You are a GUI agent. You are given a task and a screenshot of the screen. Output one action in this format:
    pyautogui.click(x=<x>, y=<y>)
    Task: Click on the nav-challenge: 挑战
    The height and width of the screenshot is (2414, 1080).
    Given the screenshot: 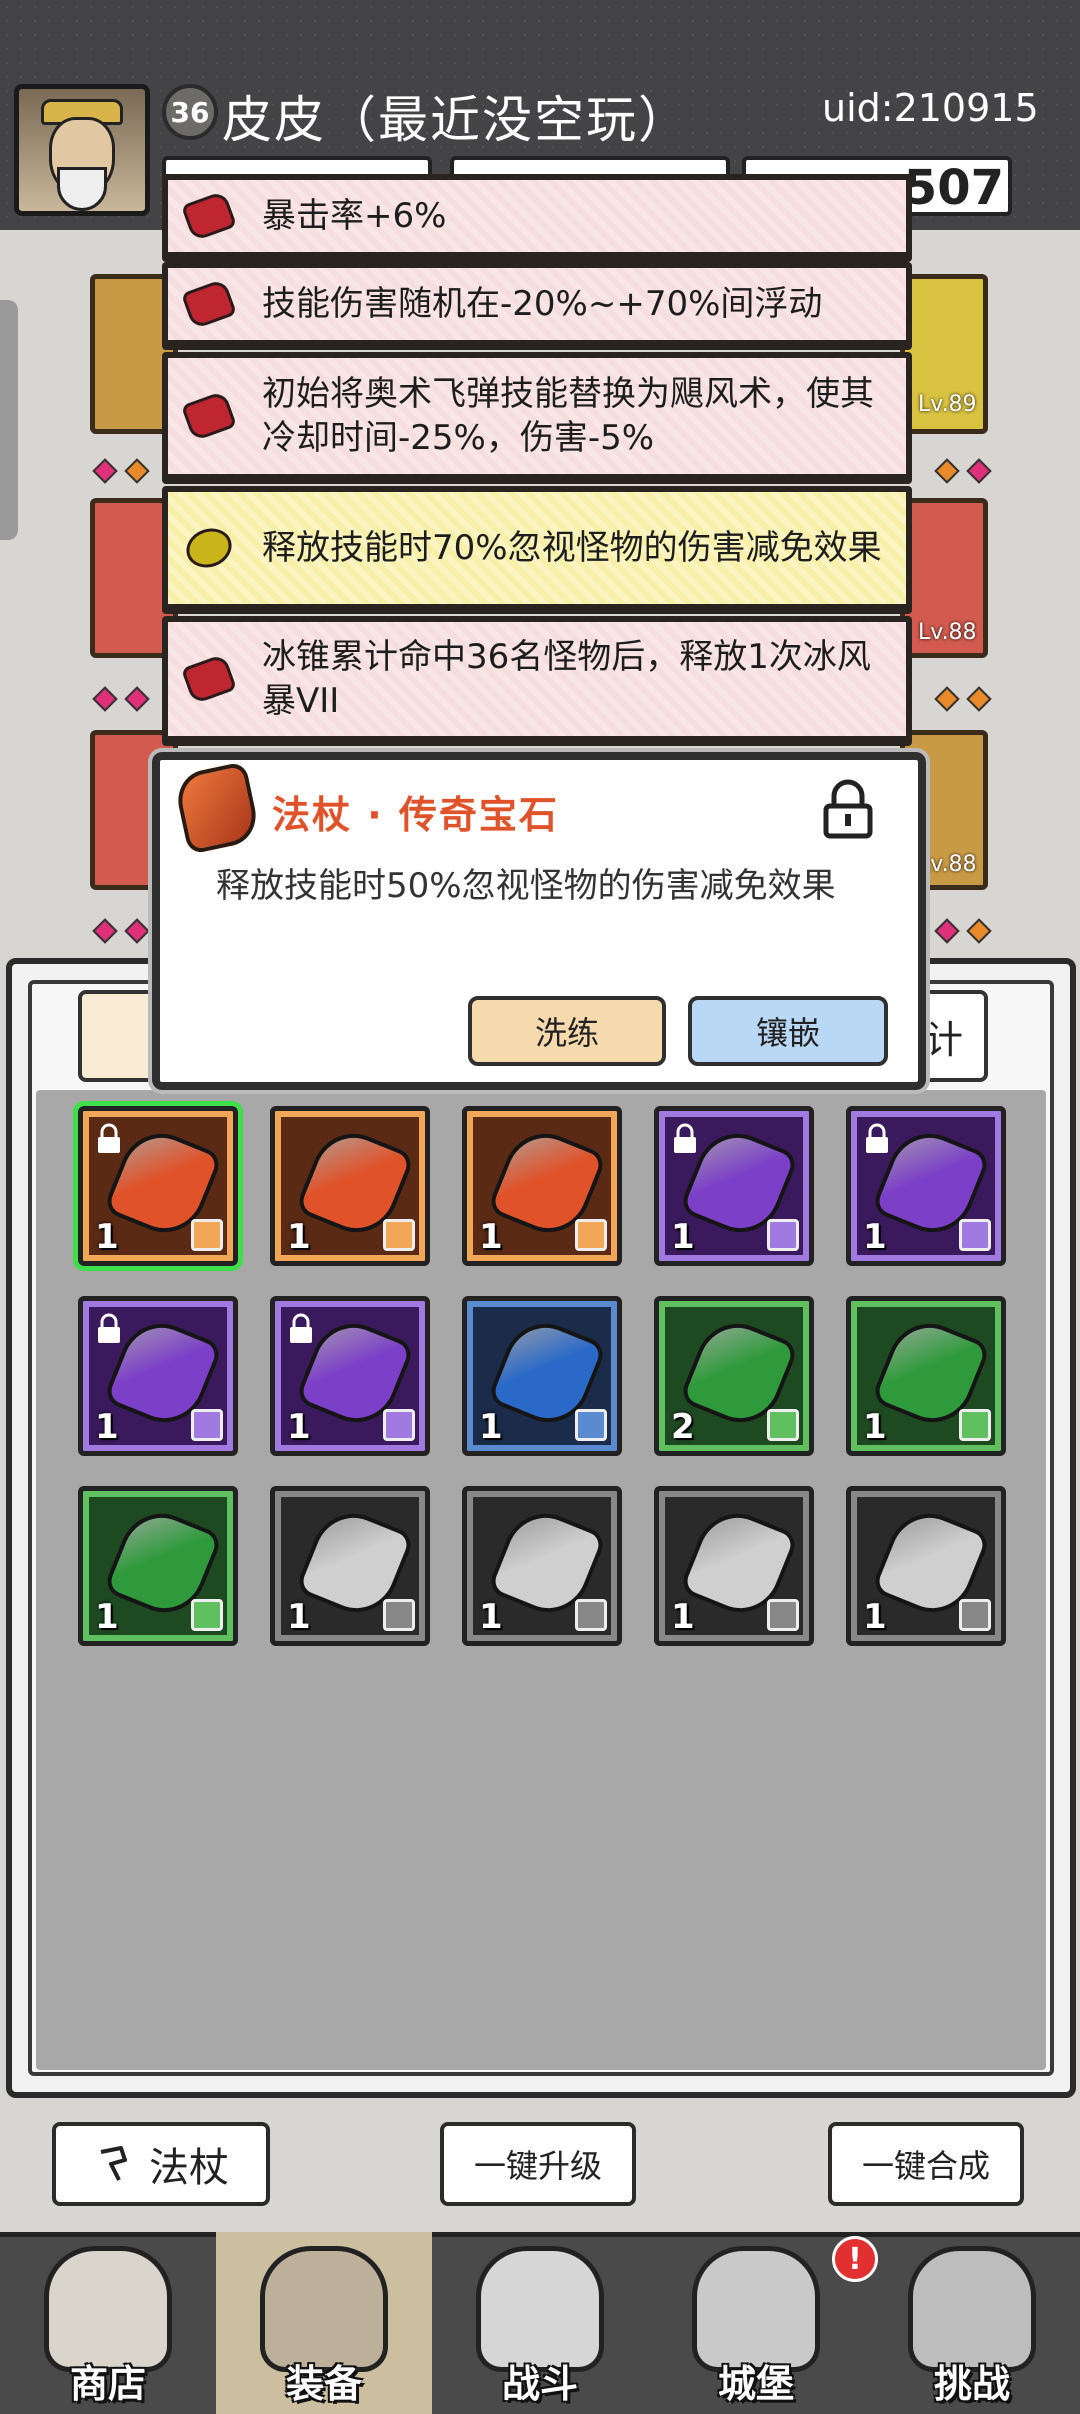 What is the action you would take?
    pyautogui.click(x=972, y=2323)
    